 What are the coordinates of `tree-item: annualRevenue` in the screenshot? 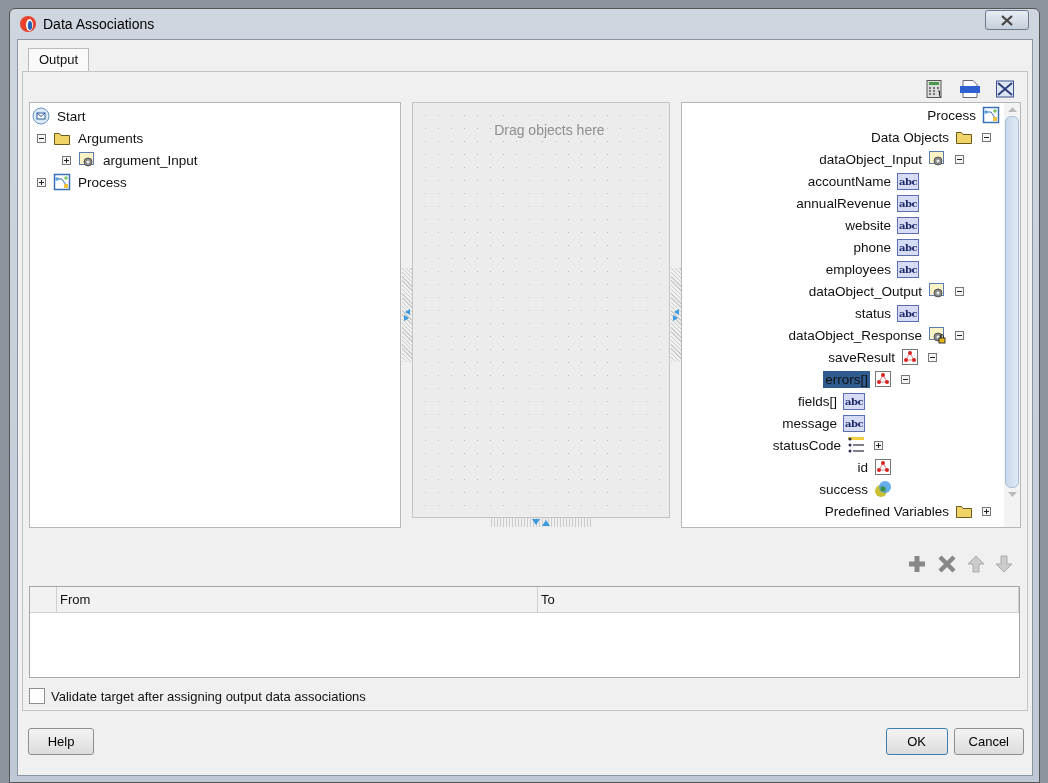 It's located at (843, 203).